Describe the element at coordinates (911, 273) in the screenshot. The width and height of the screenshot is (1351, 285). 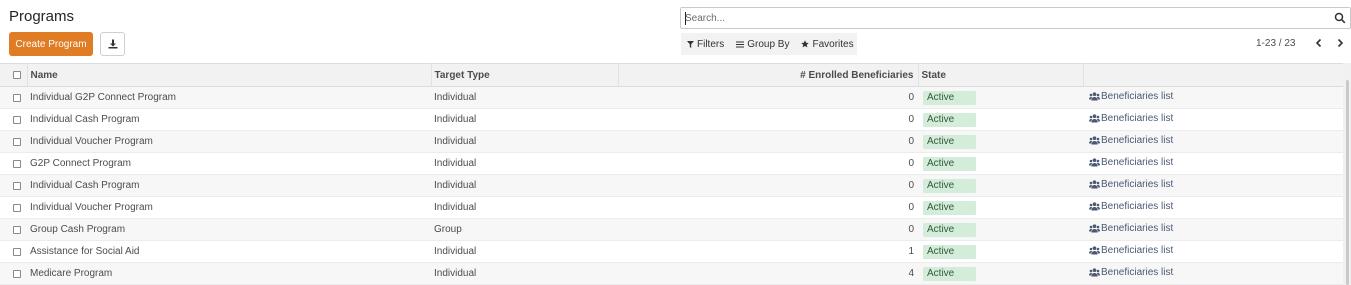
I see `enrolled-count: 4` at that location.